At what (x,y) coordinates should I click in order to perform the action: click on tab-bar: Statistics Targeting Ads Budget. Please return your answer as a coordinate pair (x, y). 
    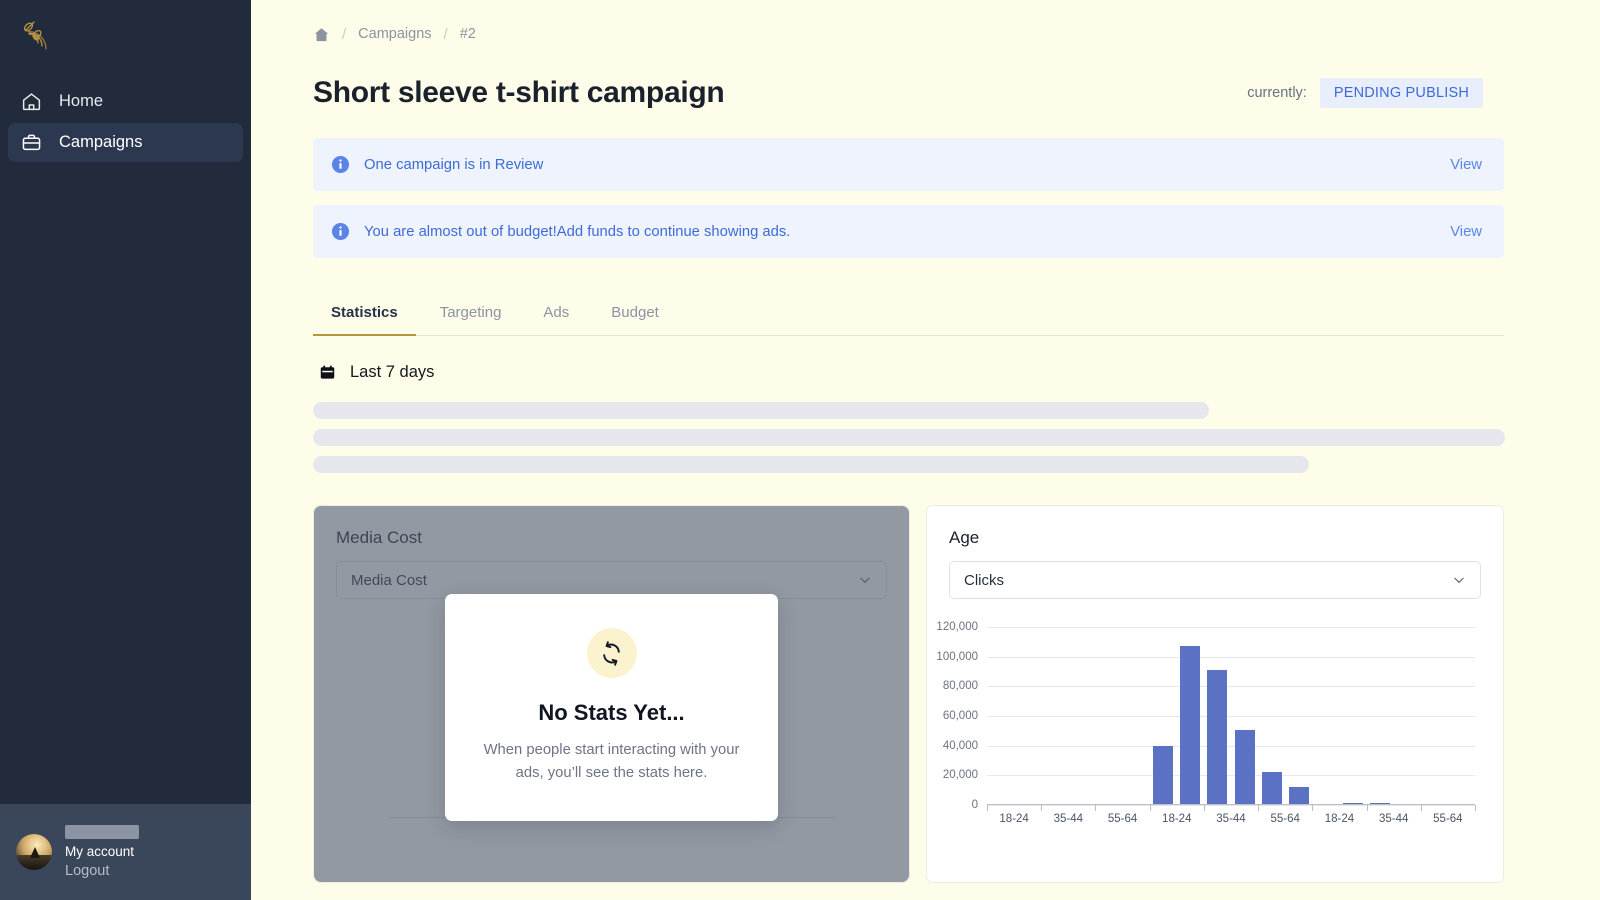
    Looking at the image, I should click on (908, 315).